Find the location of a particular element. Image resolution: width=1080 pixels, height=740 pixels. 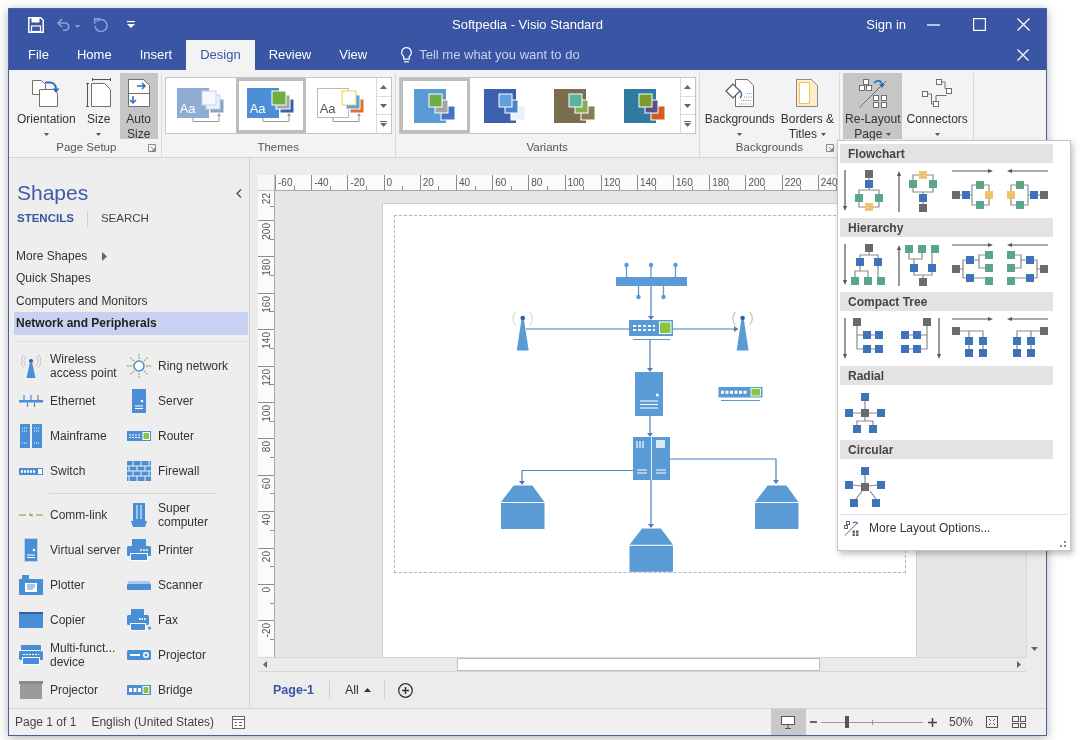

stencil-item: Computers and Monitors is located at coordinates (131, 300).